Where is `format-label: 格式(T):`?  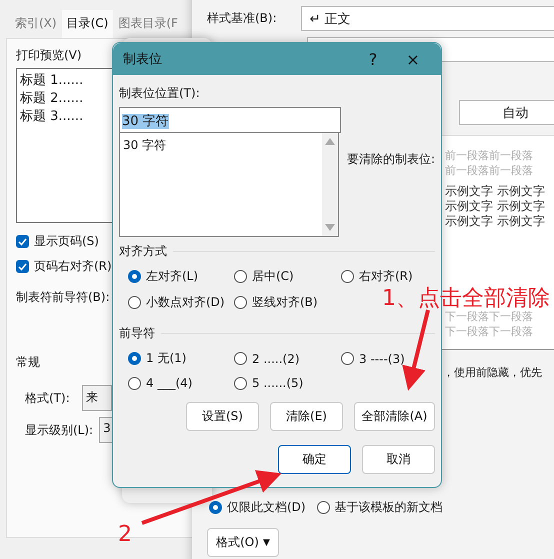
format-label: 格式(T): is located at coordinates (47, 398).